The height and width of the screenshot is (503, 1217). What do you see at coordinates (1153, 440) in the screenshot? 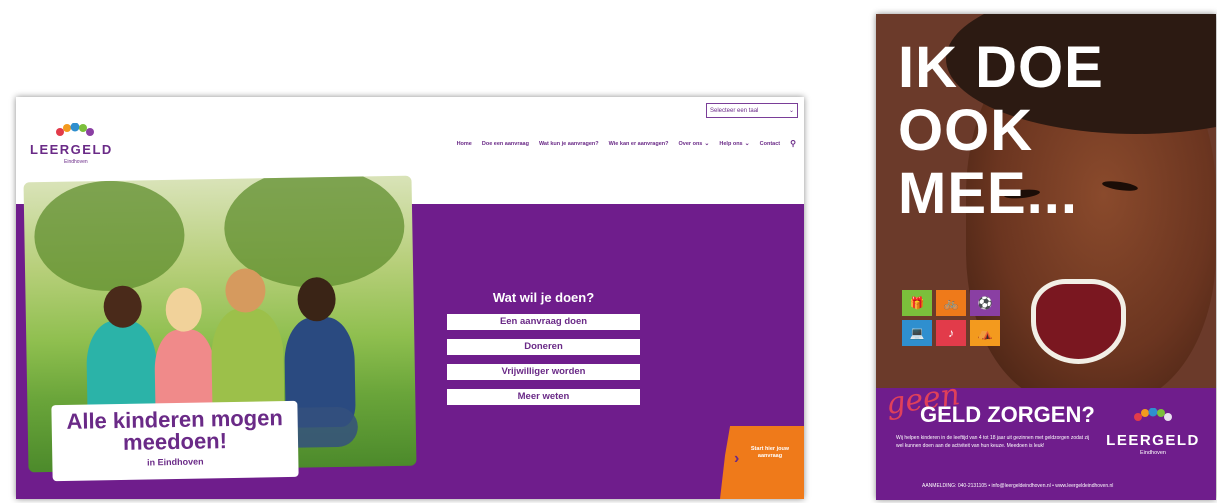
I see `poster-logo-word: LEERGELD` at bounding box center [1153, 440].